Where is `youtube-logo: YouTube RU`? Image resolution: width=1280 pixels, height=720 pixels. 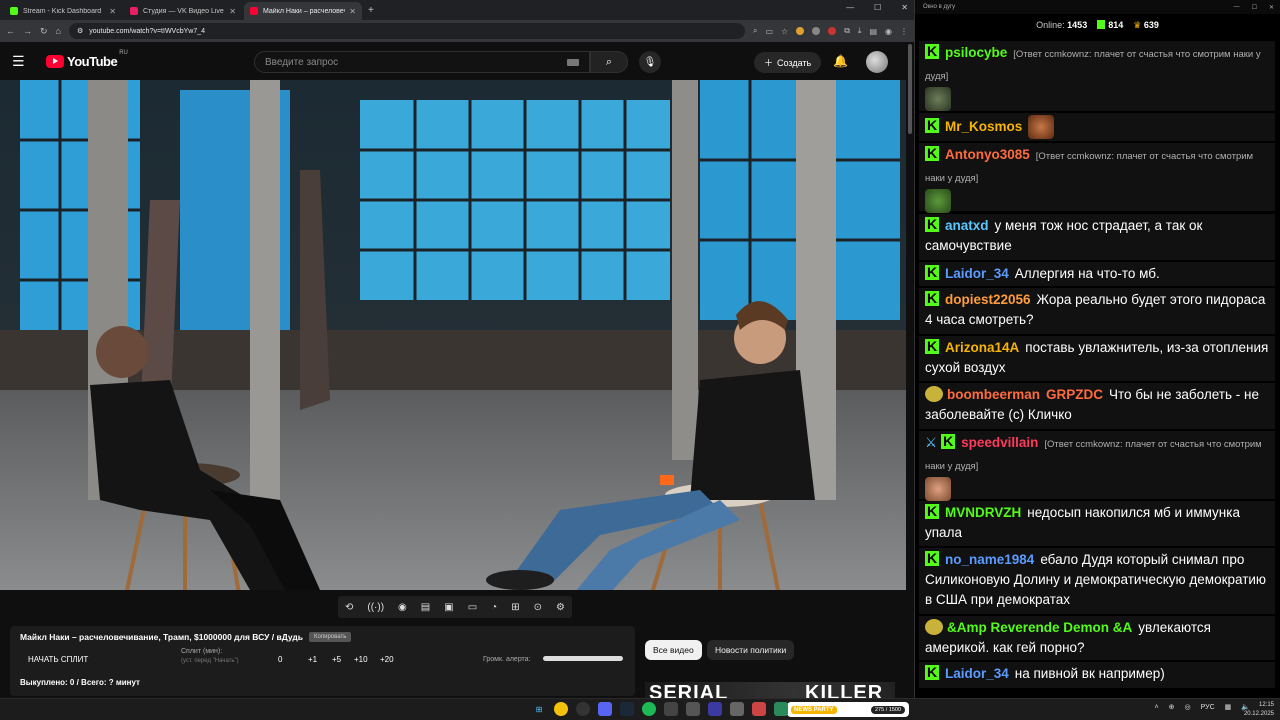 youtube-logo: YouTube RU is located at coordinates (87, 59).